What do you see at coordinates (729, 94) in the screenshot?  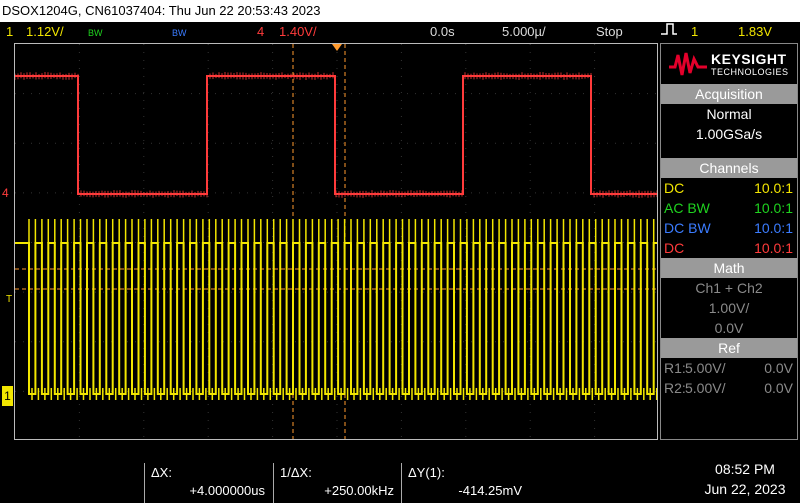 I see `acquisition-header: Acquisition` at bounding box center [729, 94].